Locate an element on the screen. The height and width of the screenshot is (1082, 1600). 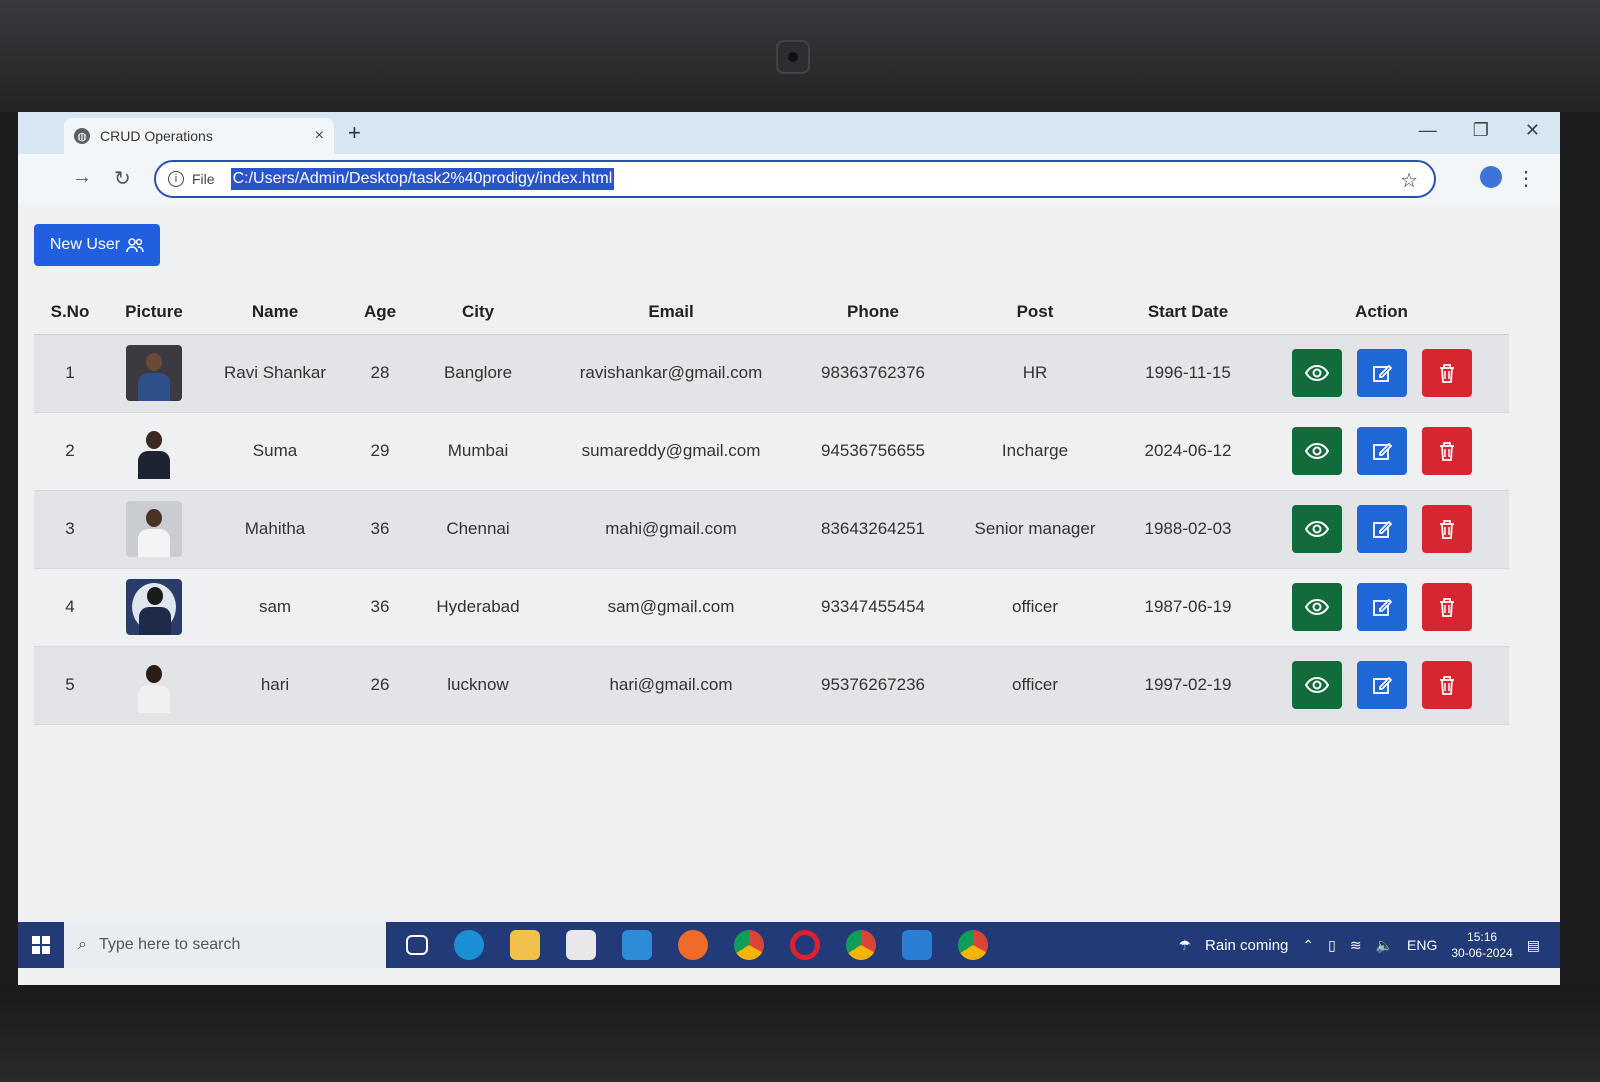
bookmark-star-icon: ☆ is located at coordinates (1409, 180).